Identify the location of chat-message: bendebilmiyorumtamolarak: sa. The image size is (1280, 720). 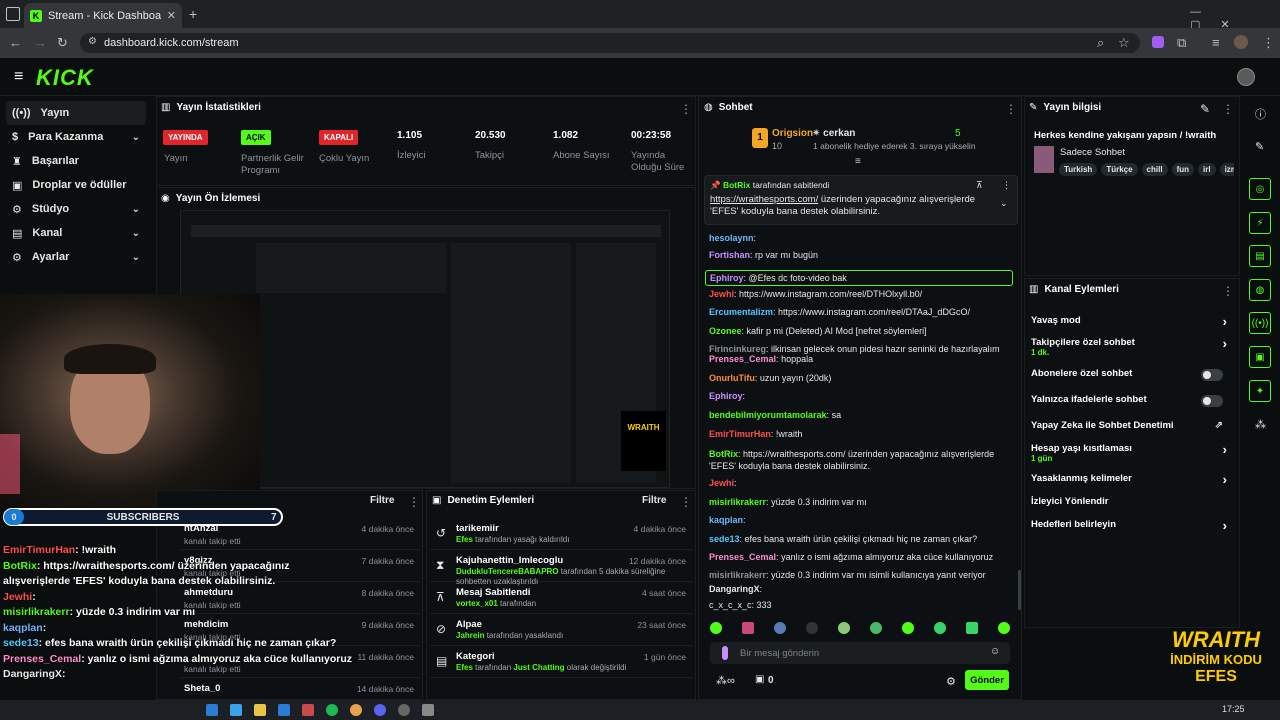
(859, 415).